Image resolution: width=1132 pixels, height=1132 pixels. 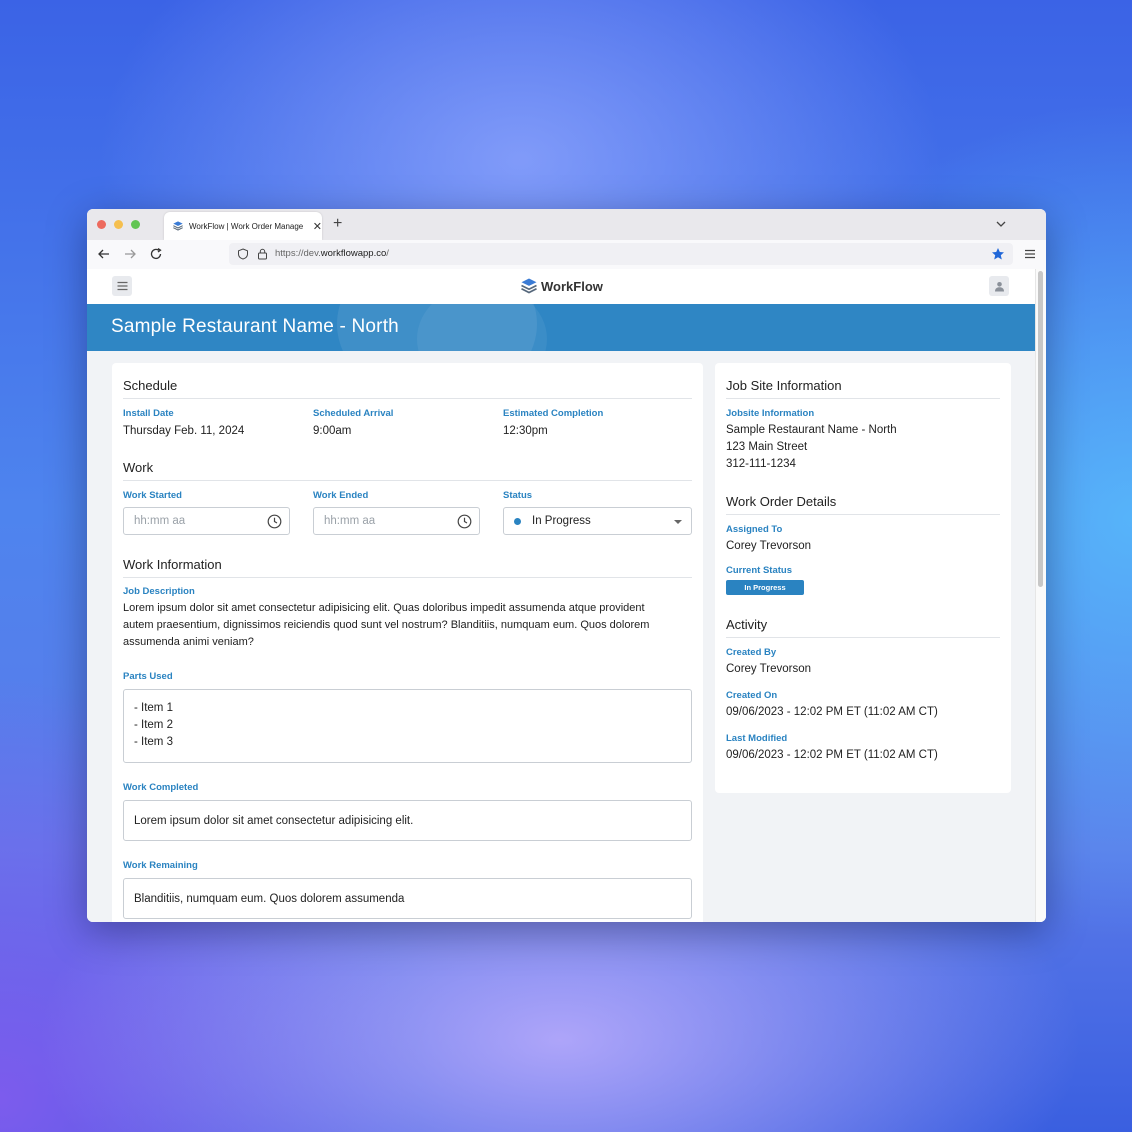 I want to click on assigned-to-value: Corey Trevorson, so click(x=769, y=546).